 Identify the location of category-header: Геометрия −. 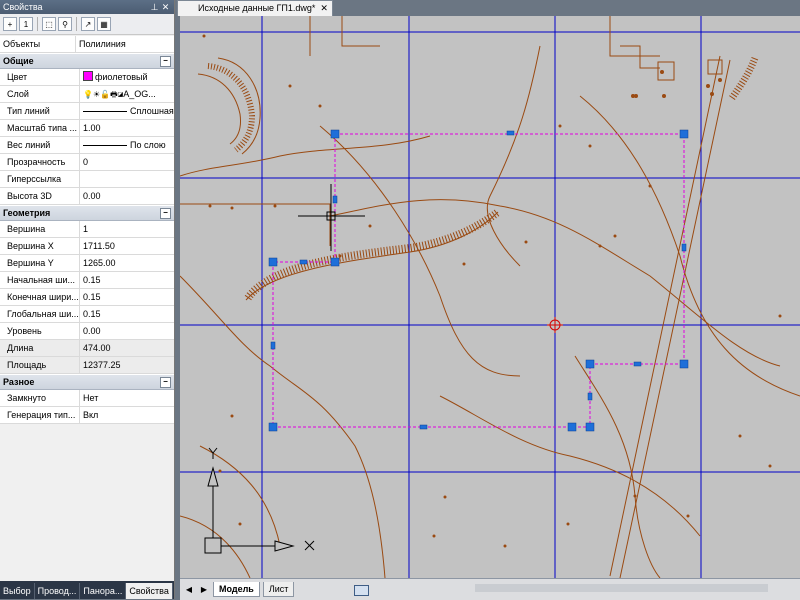
(87, 213).